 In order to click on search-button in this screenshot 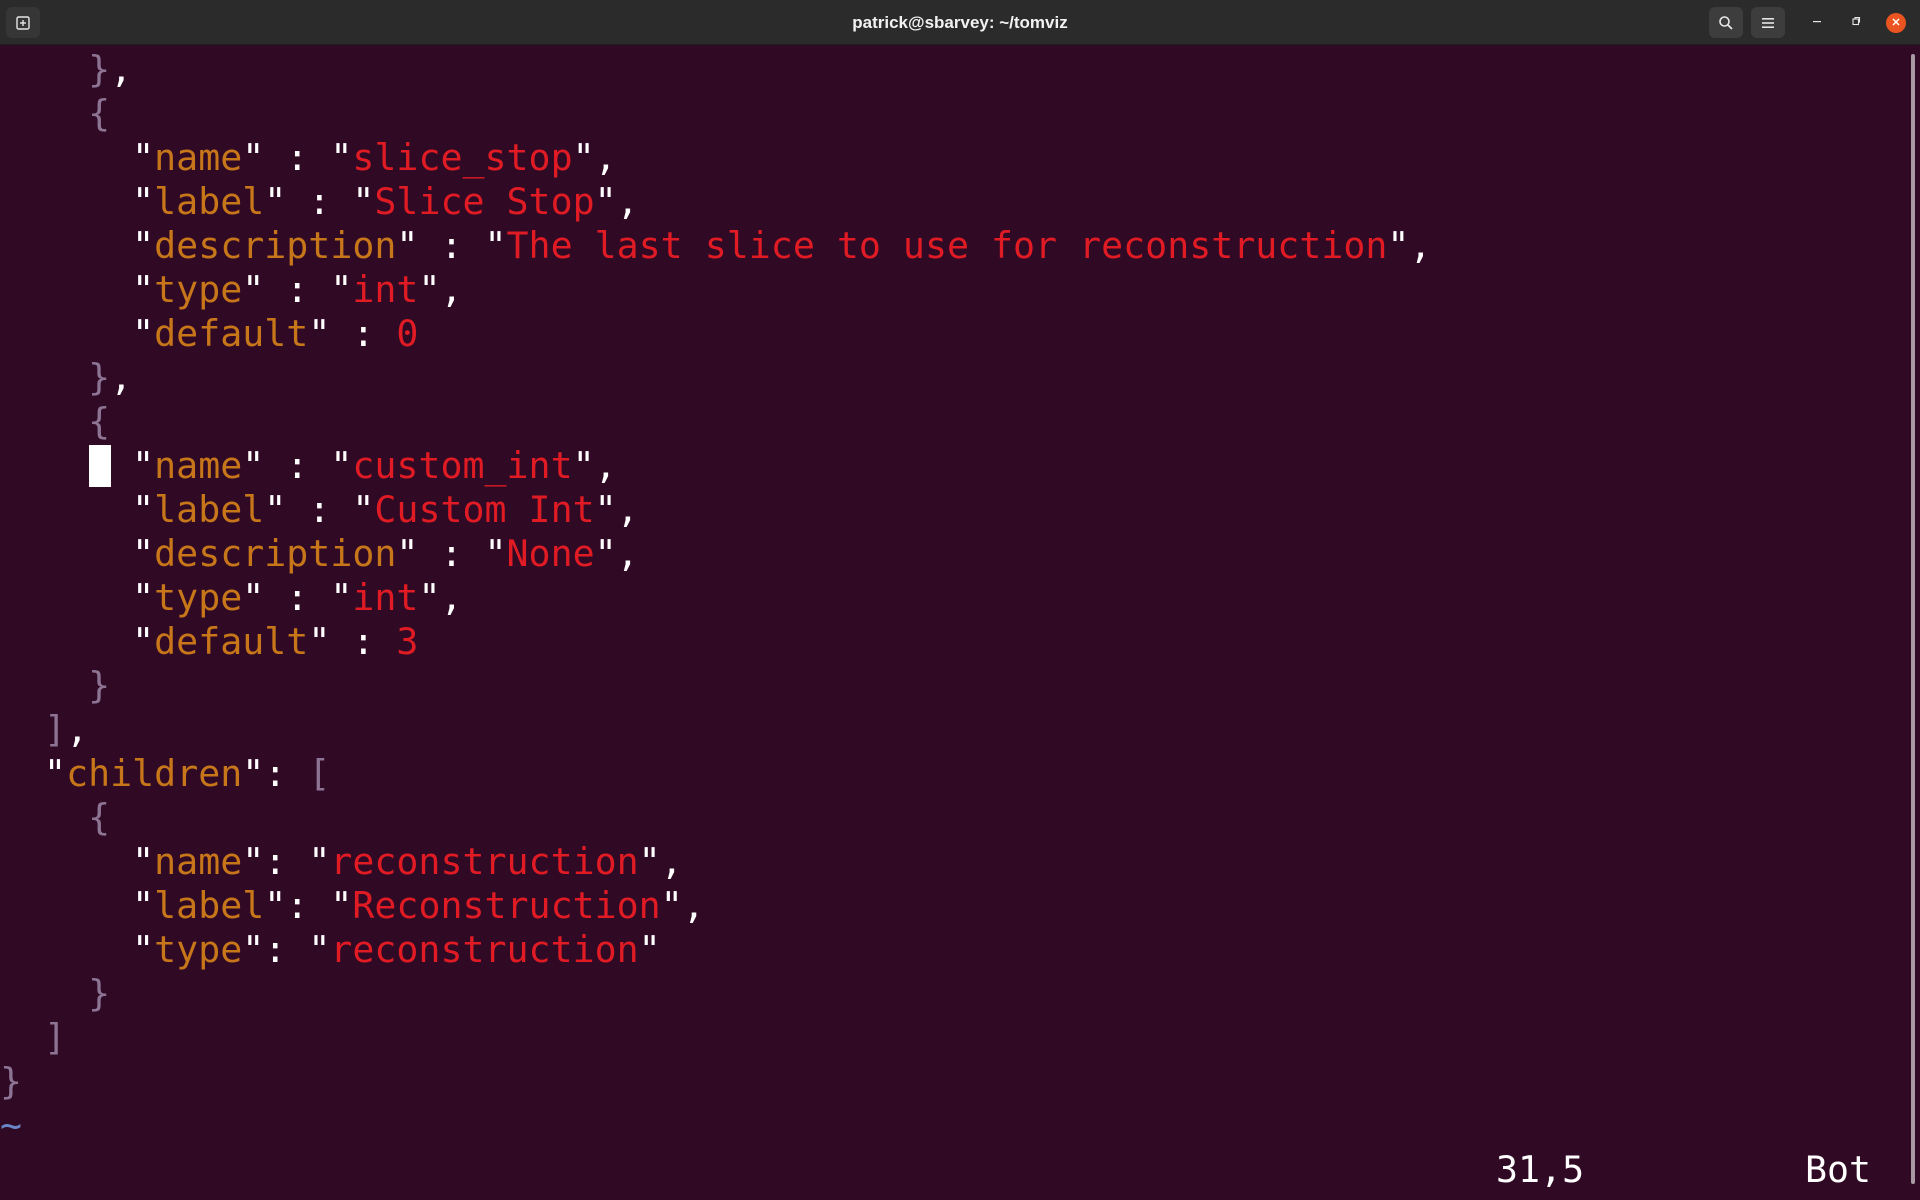, I will do `click(1726, 22)`.